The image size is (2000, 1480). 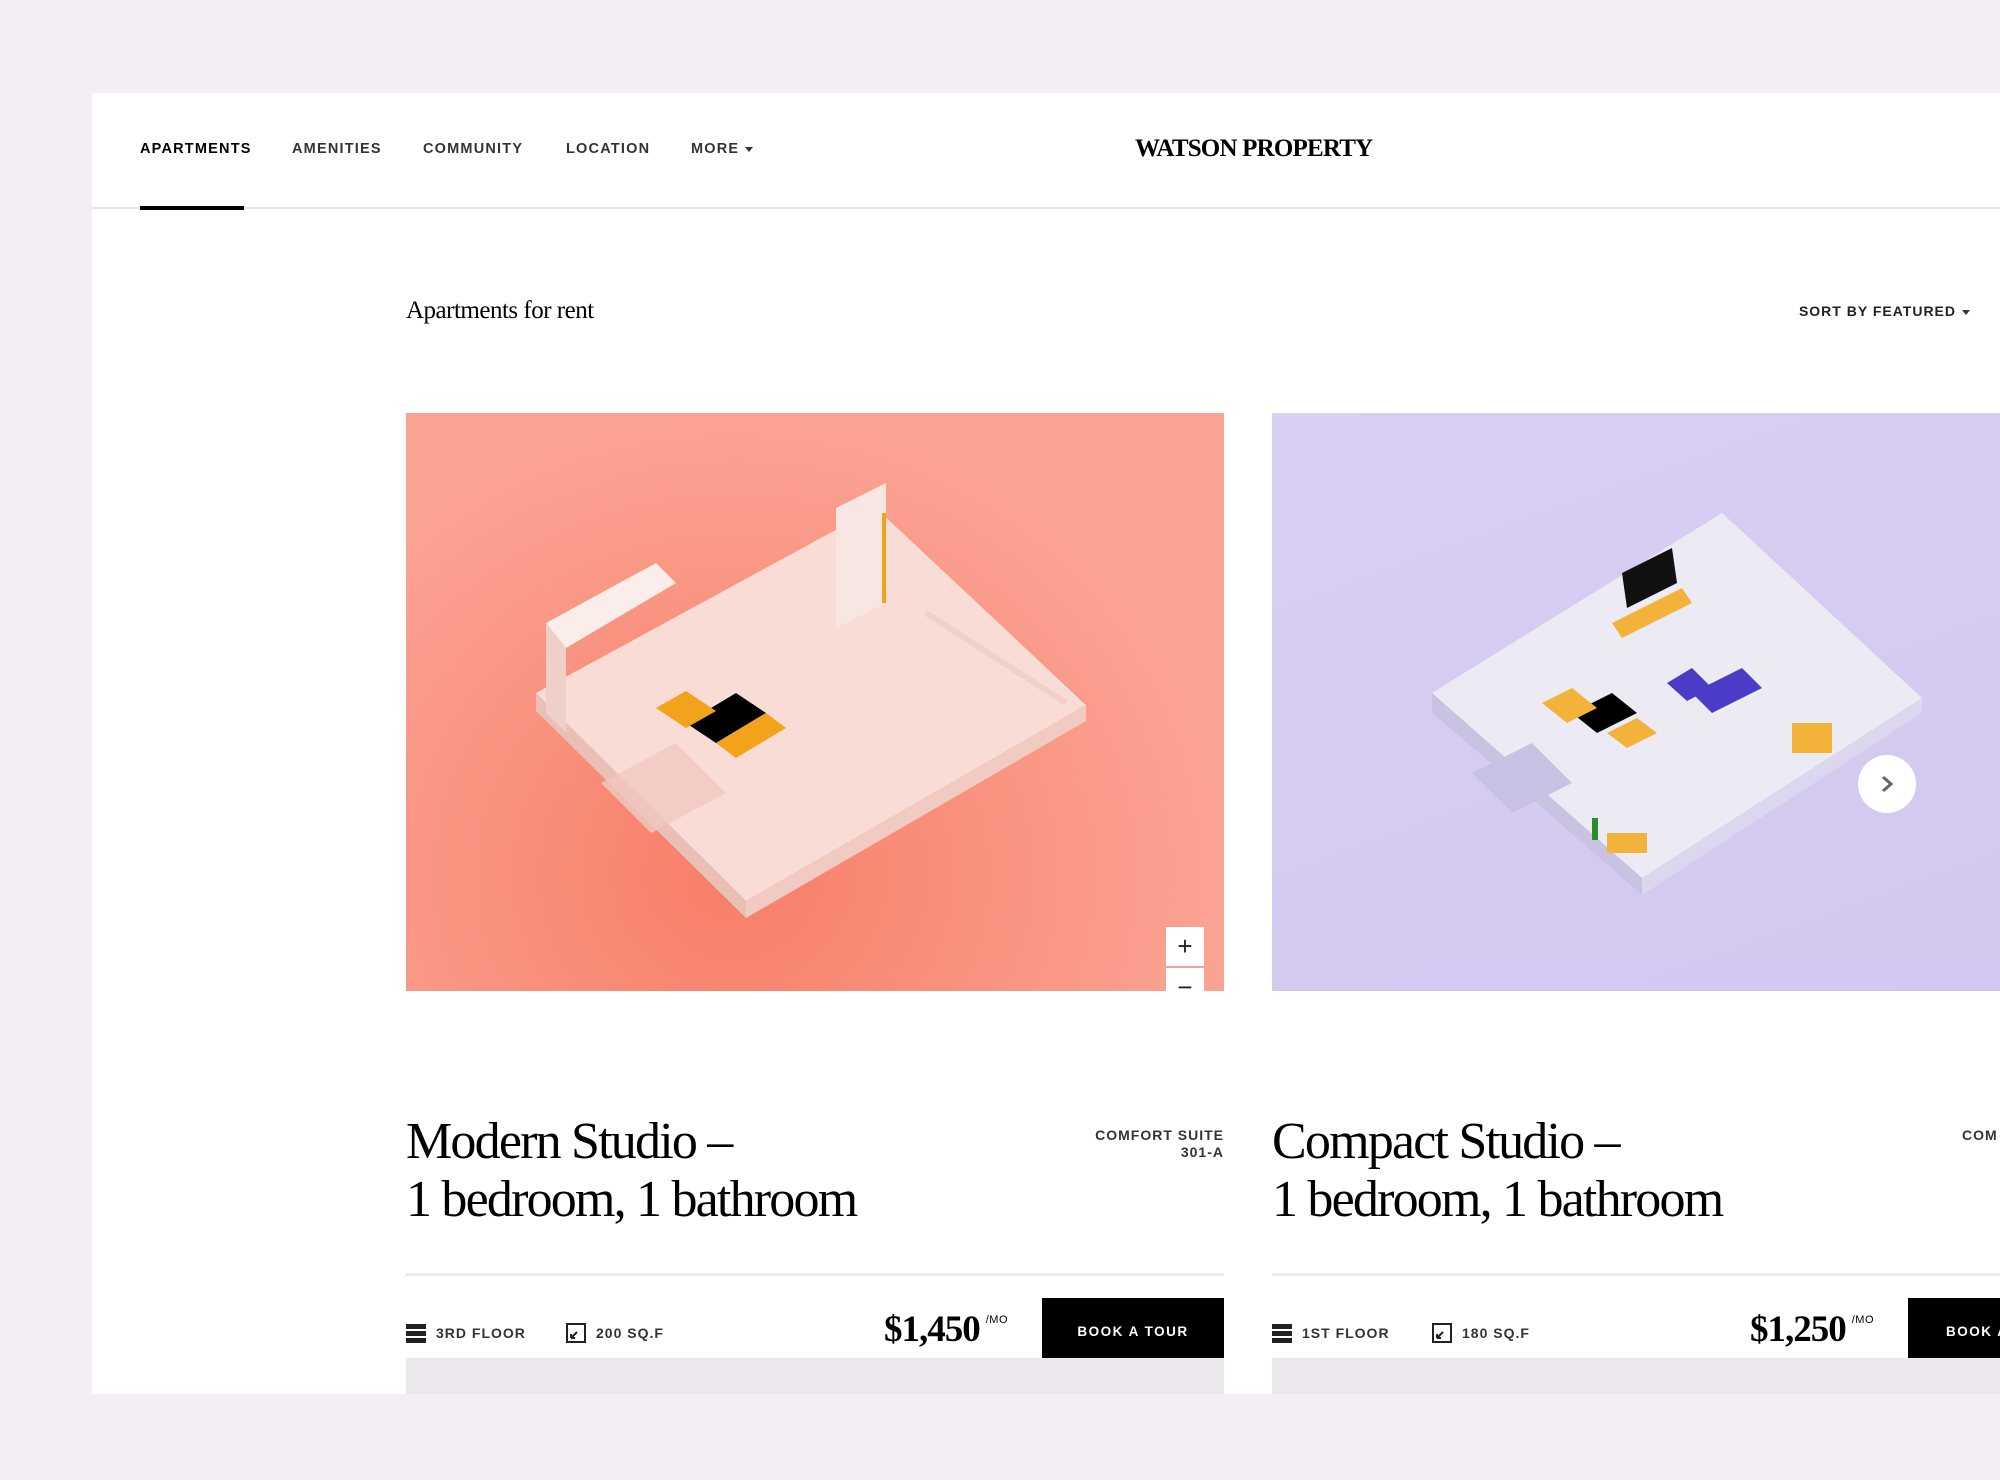 I want to click on suite-label: COMFORT SUITE 301-A, so click(x=1159, y=1144).